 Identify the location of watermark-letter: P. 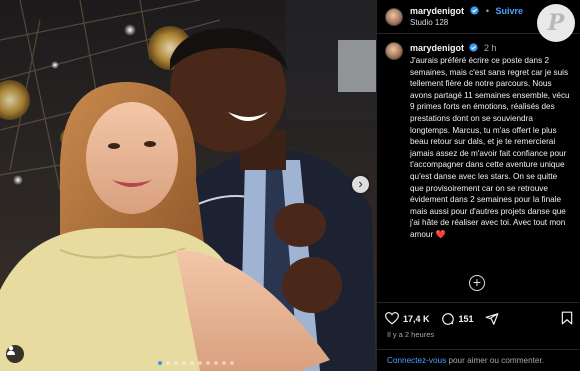
(556, 23).